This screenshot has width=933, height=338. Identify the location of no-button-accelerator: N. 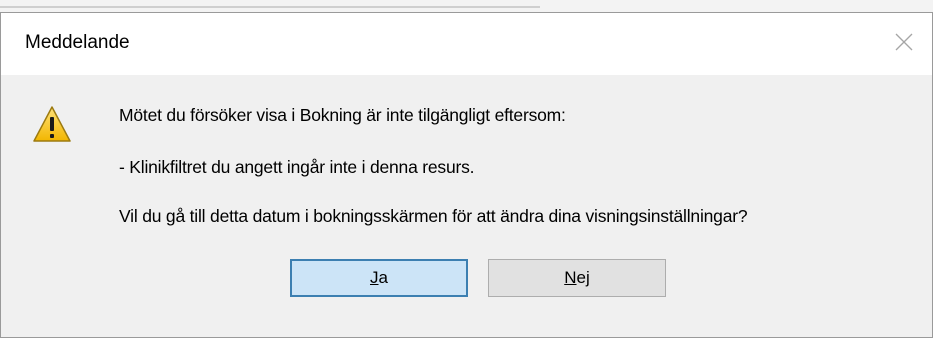
(570, 277).